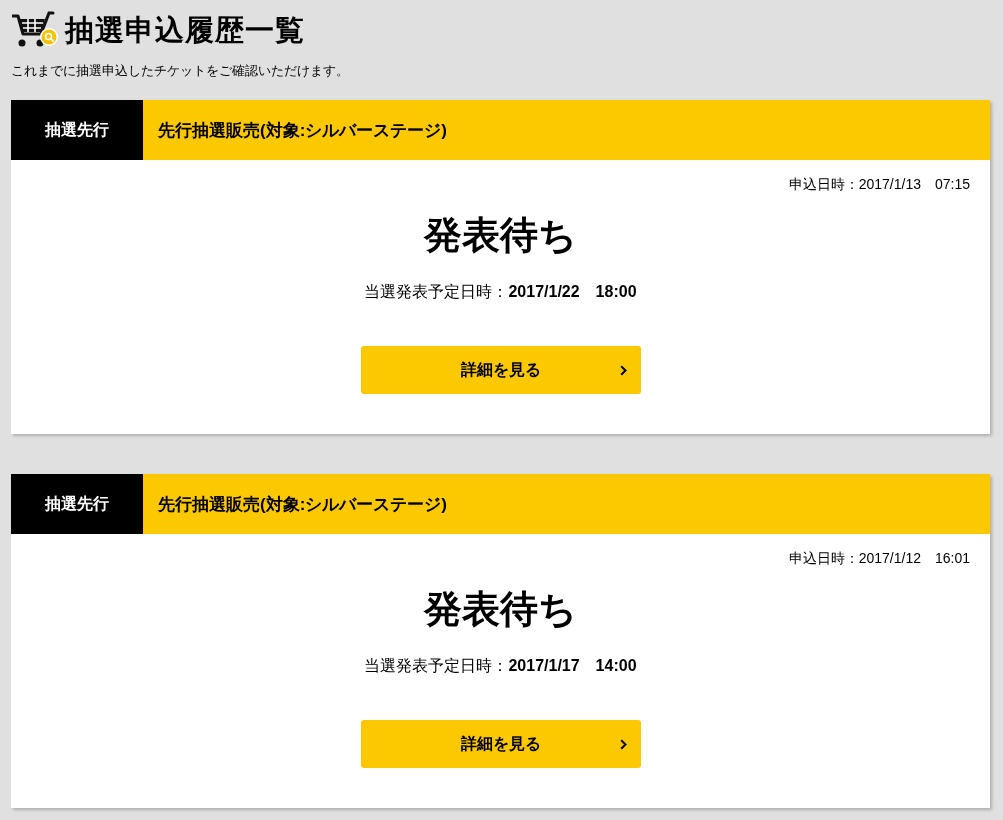 This screenshot has width=1003, height=820. I want to click on applied-datetime: 申込日時：2017/1/12 16:01, so click(879, 558).